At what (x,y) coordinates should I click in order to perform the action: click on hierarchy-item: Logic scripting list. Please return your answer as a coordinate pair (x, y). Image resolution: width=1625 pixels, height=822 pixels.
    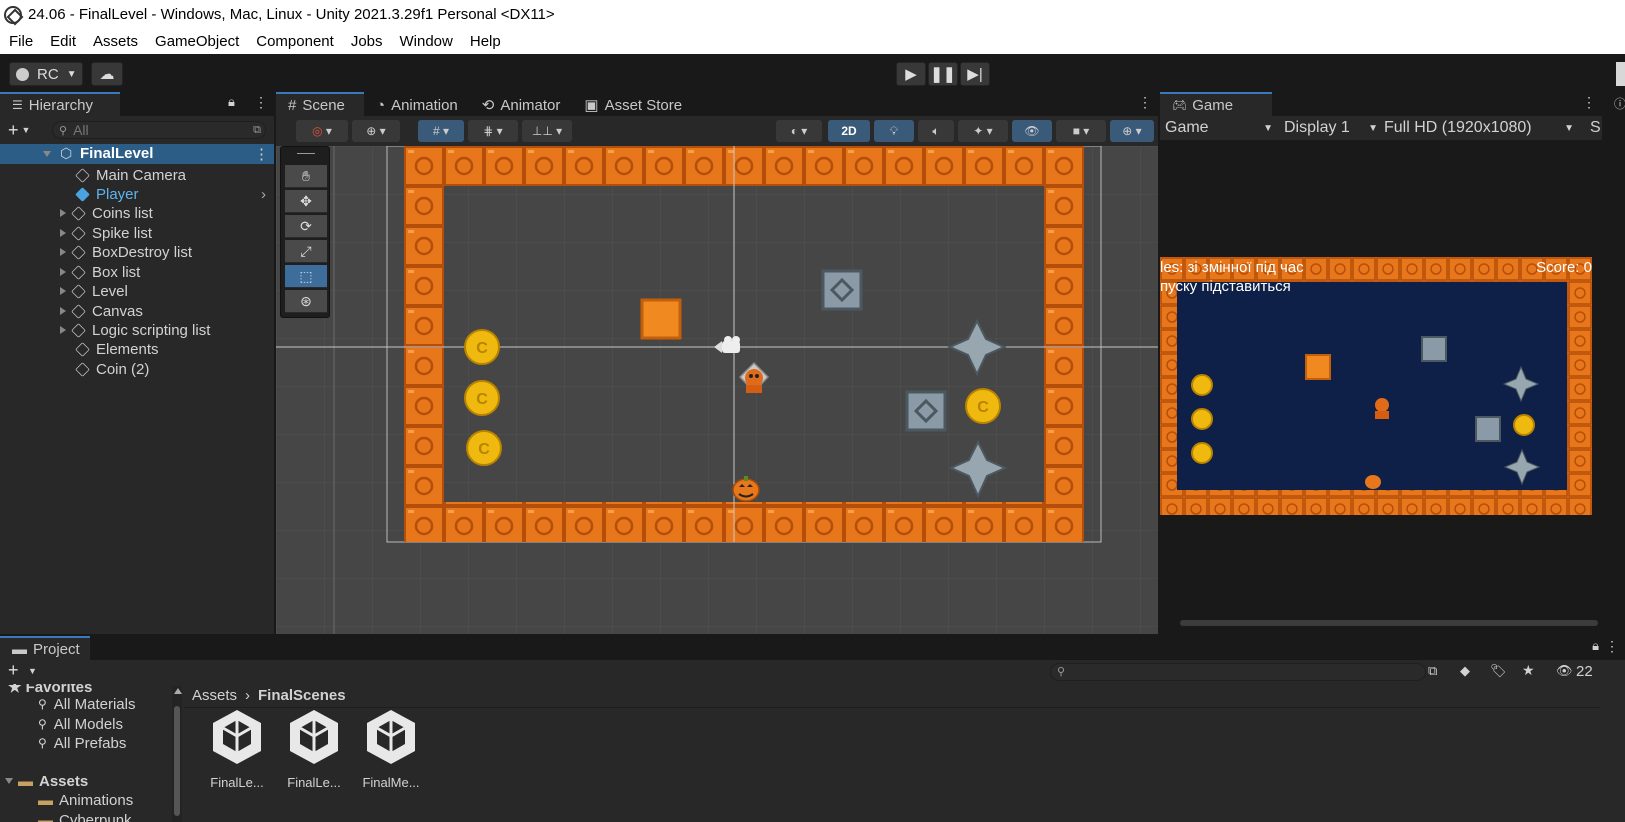
    Looking at the image, I should click on (135, 330).